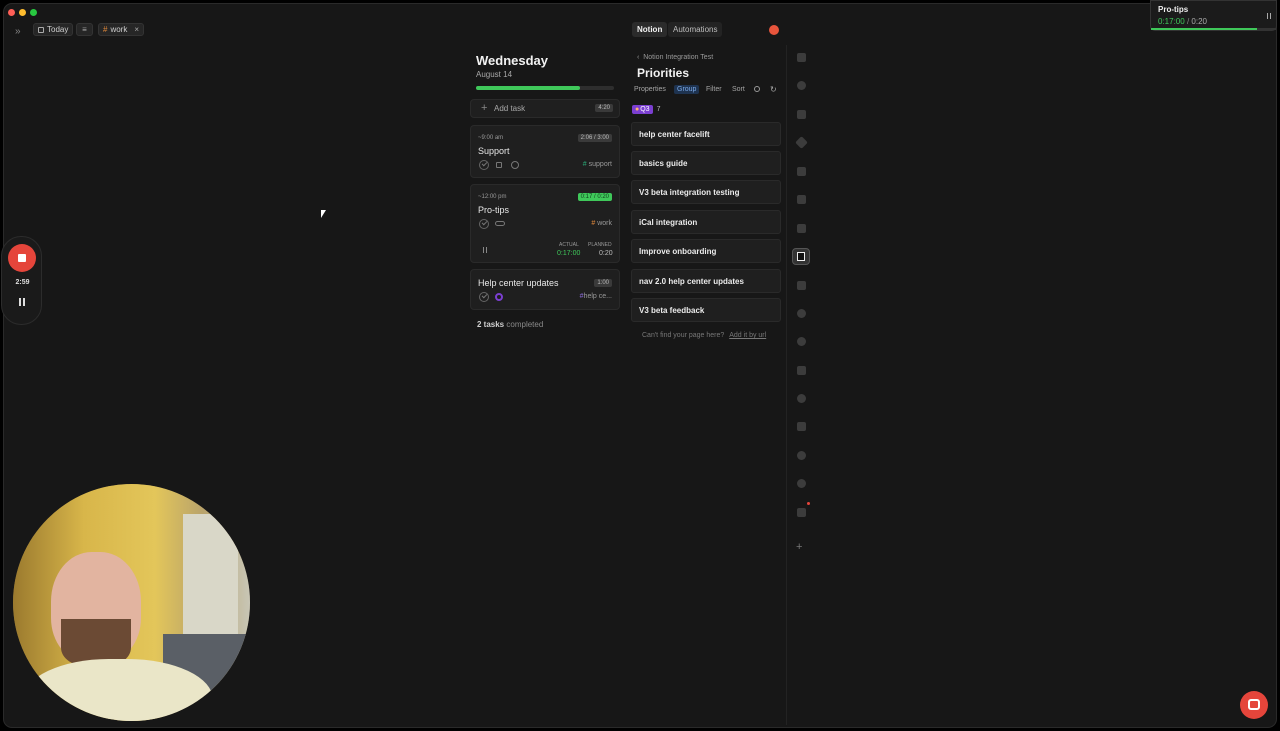  I want to click on priority-item: Improve onboarding, so click(706, 251).